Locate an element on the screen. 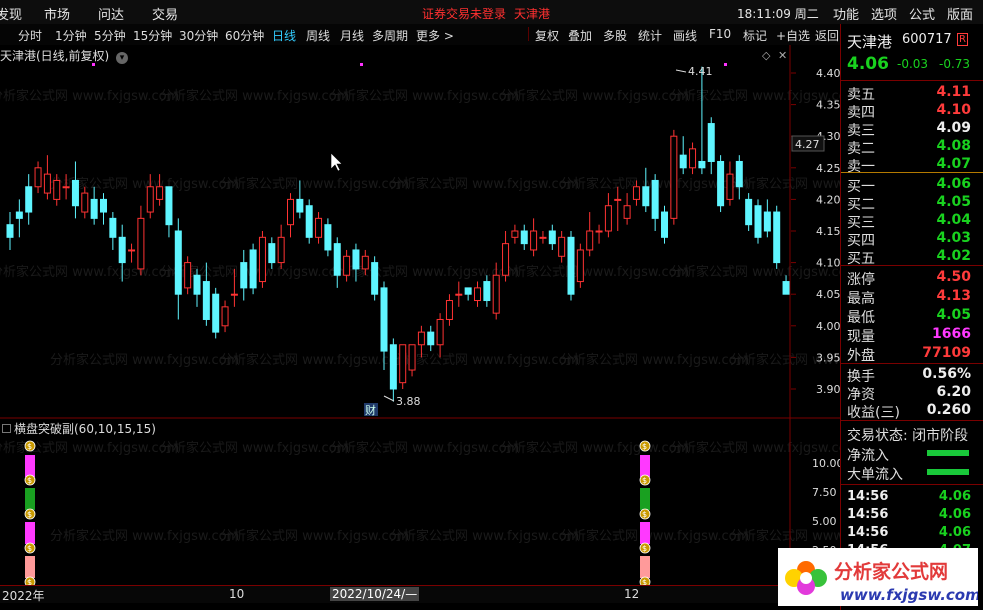 Image resolution: width=983 pixels, height=610 pixels. ask-level-label: 卖五 is located at coordinates (861, 95).